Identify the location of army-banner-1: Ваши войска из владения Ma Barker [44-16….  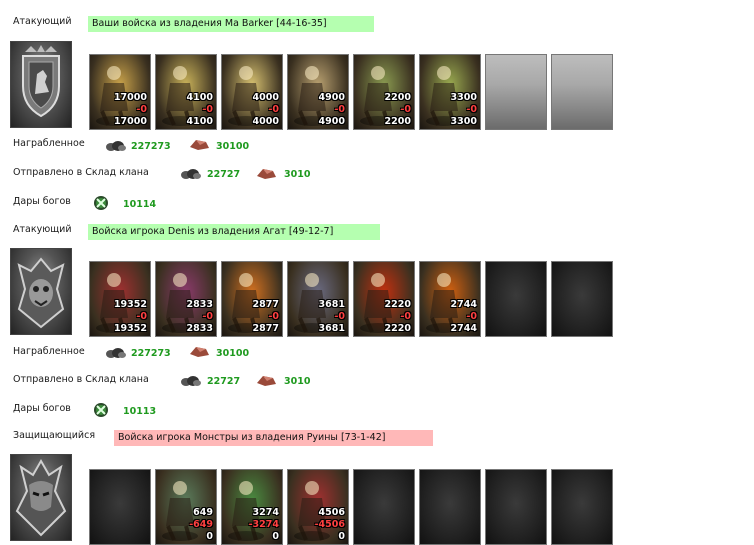
(231, 24).